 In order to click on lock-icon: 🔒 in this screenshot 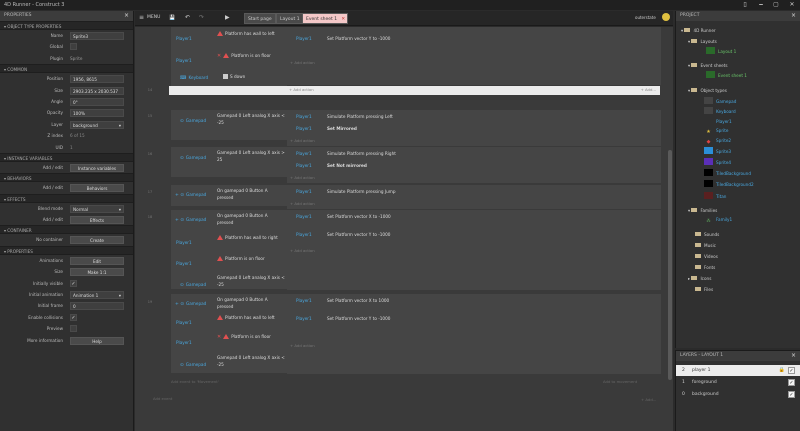, I will do `click(782, 370)`.